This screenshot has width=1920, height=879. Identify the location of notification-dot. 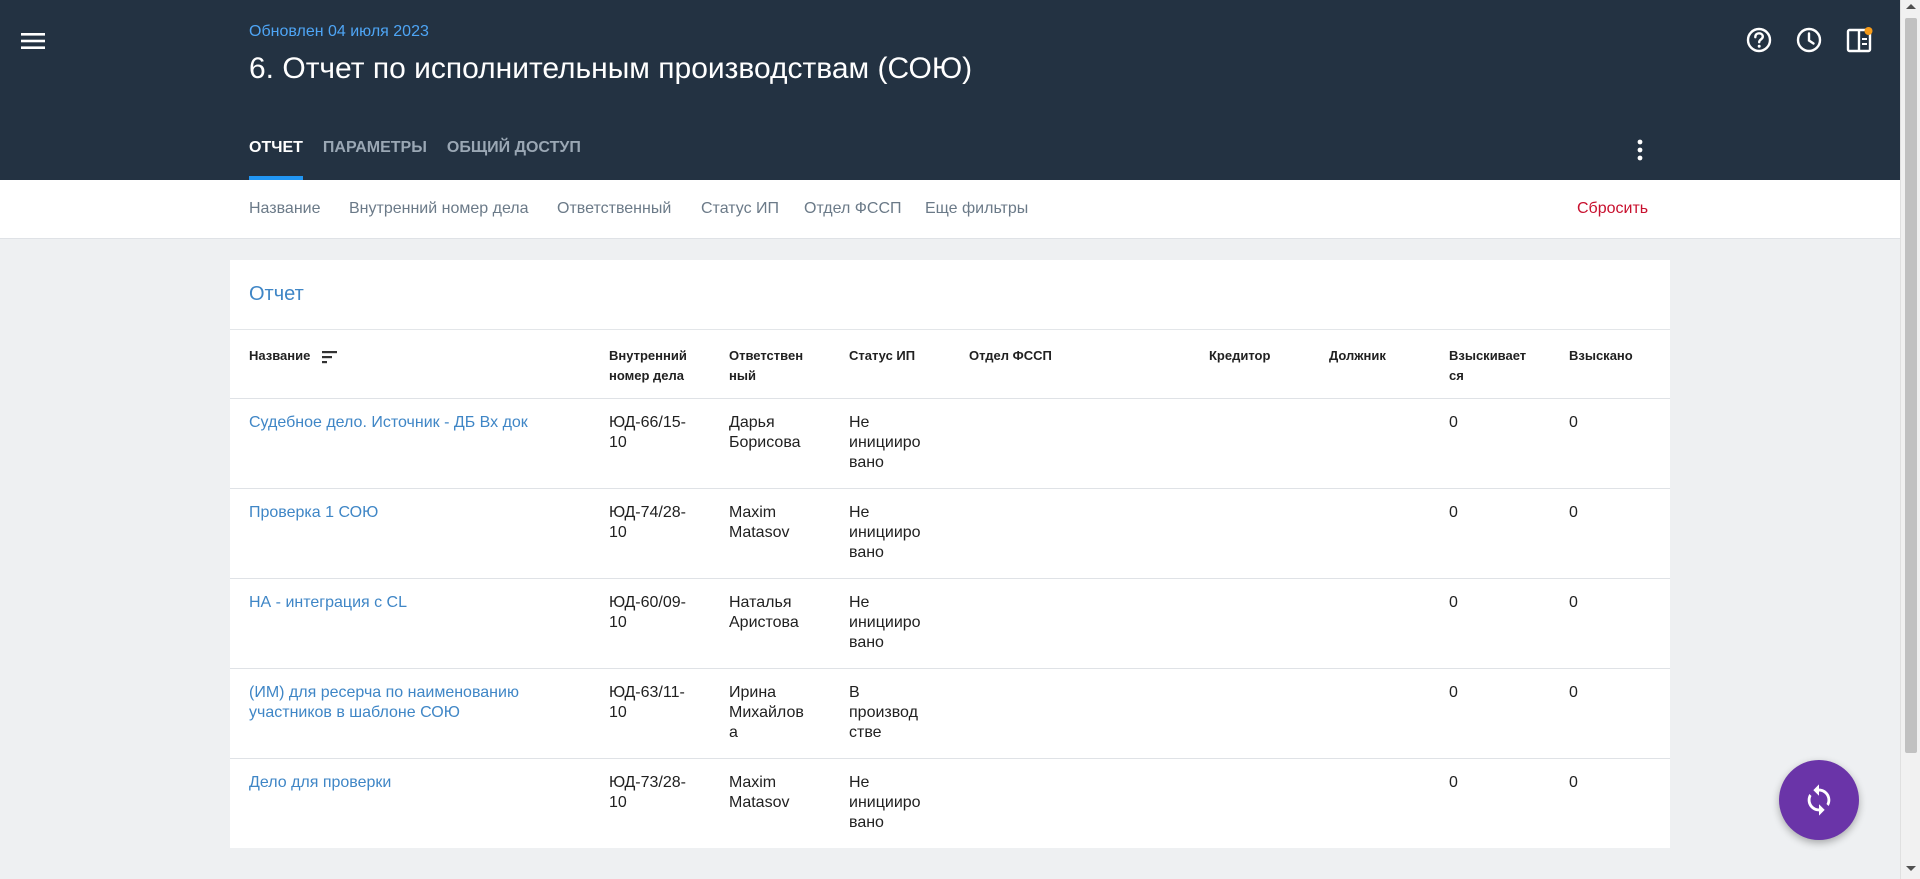
(1868, 31).